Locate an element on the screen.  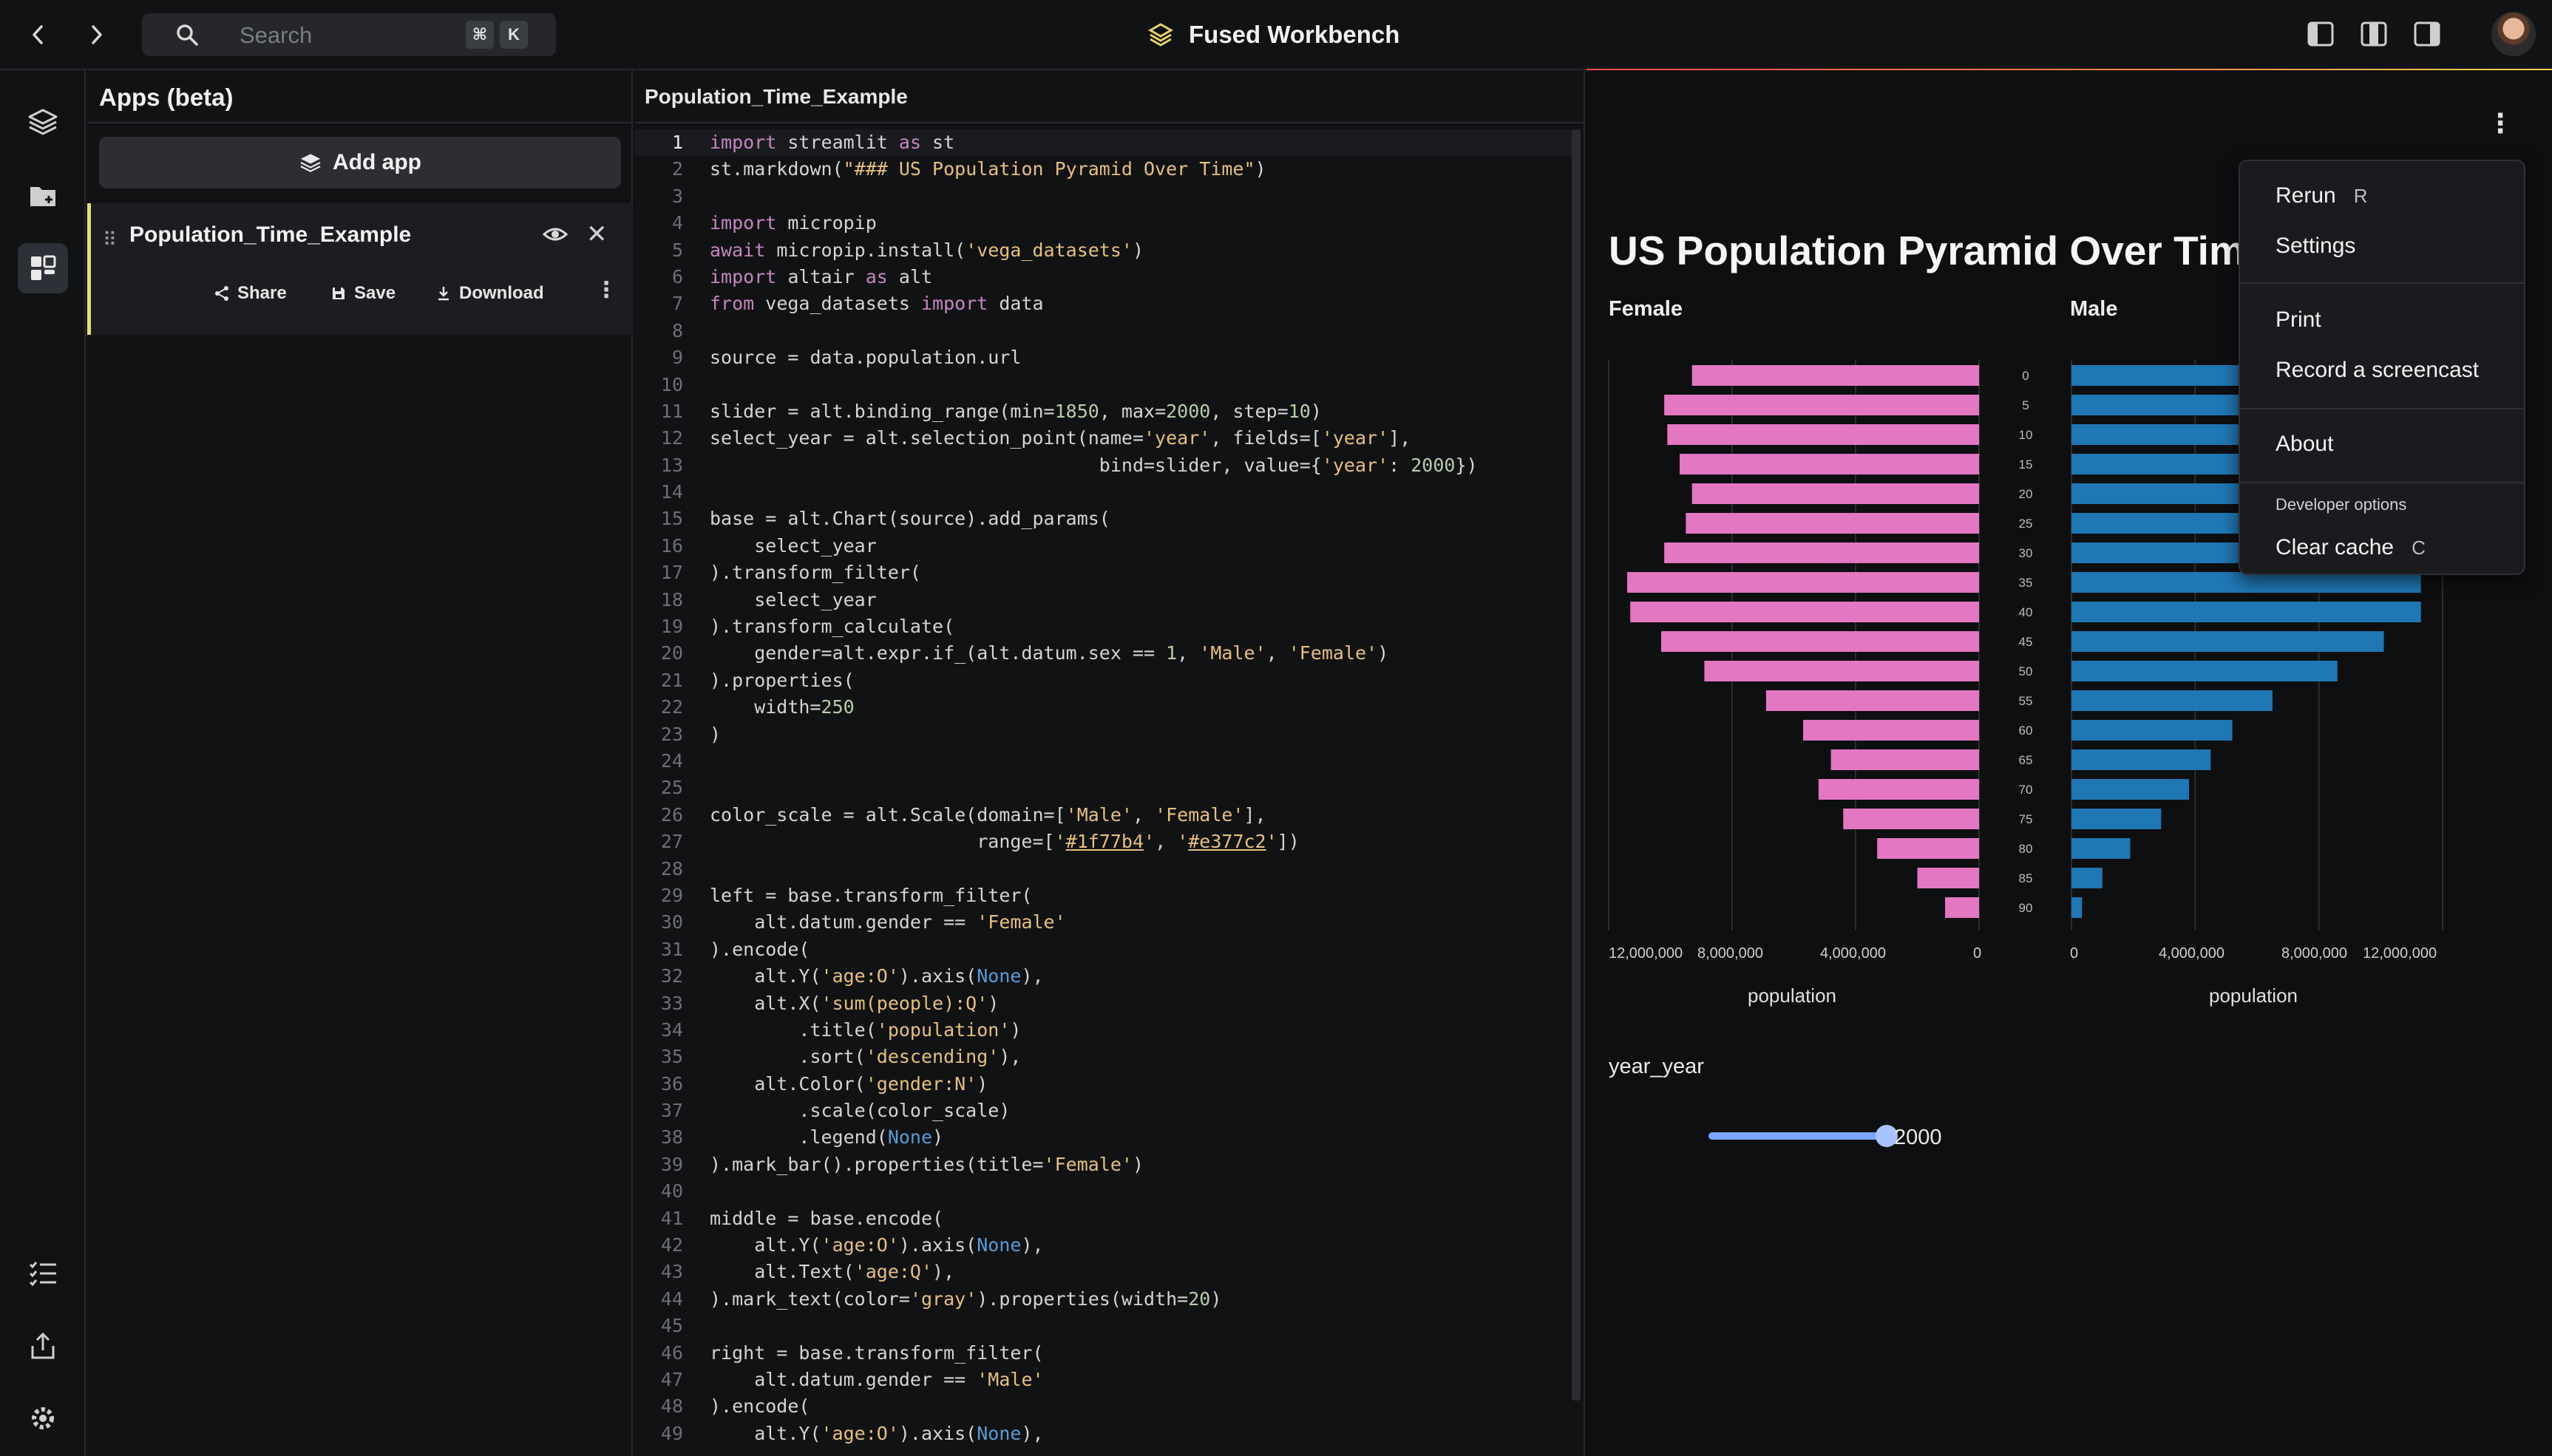
line-number: 33 is located at coordinates (671, 1003).